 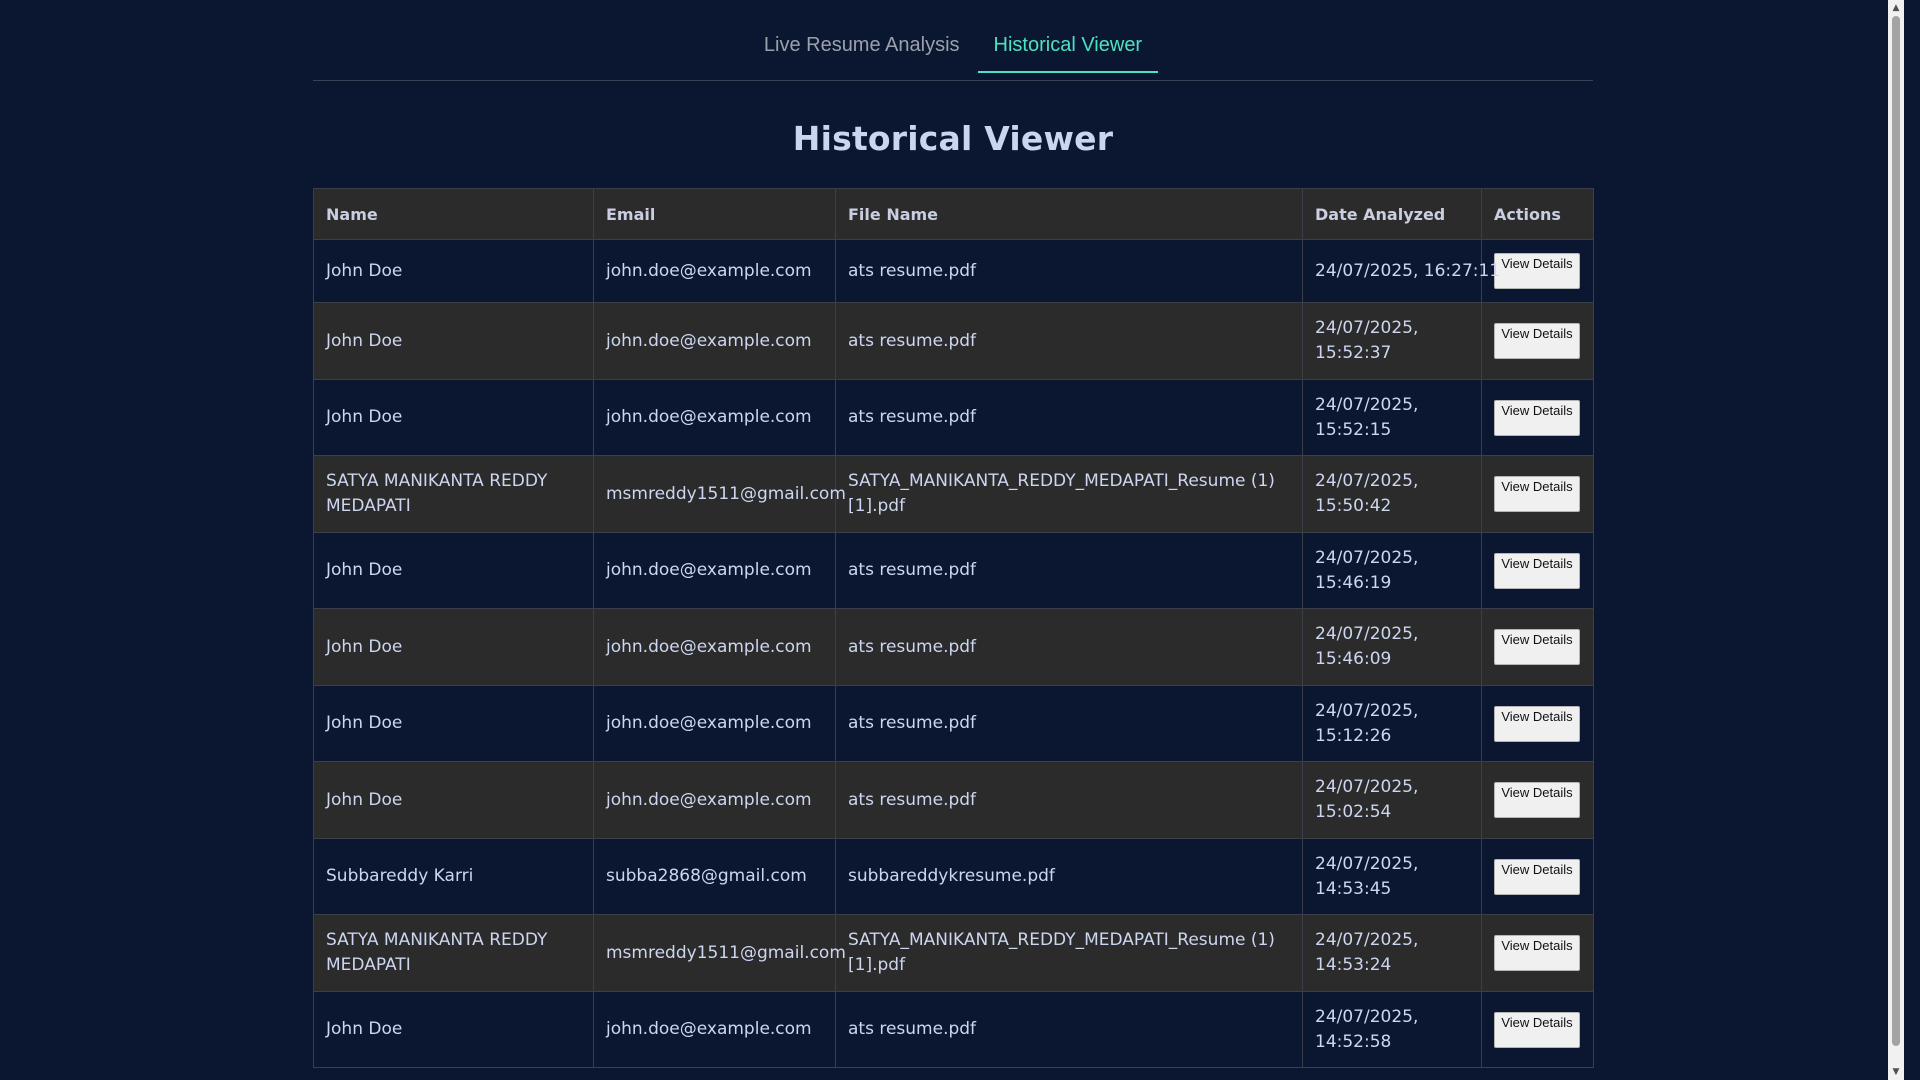 I want to click on header-email: Email, so click(x=714, y=214).